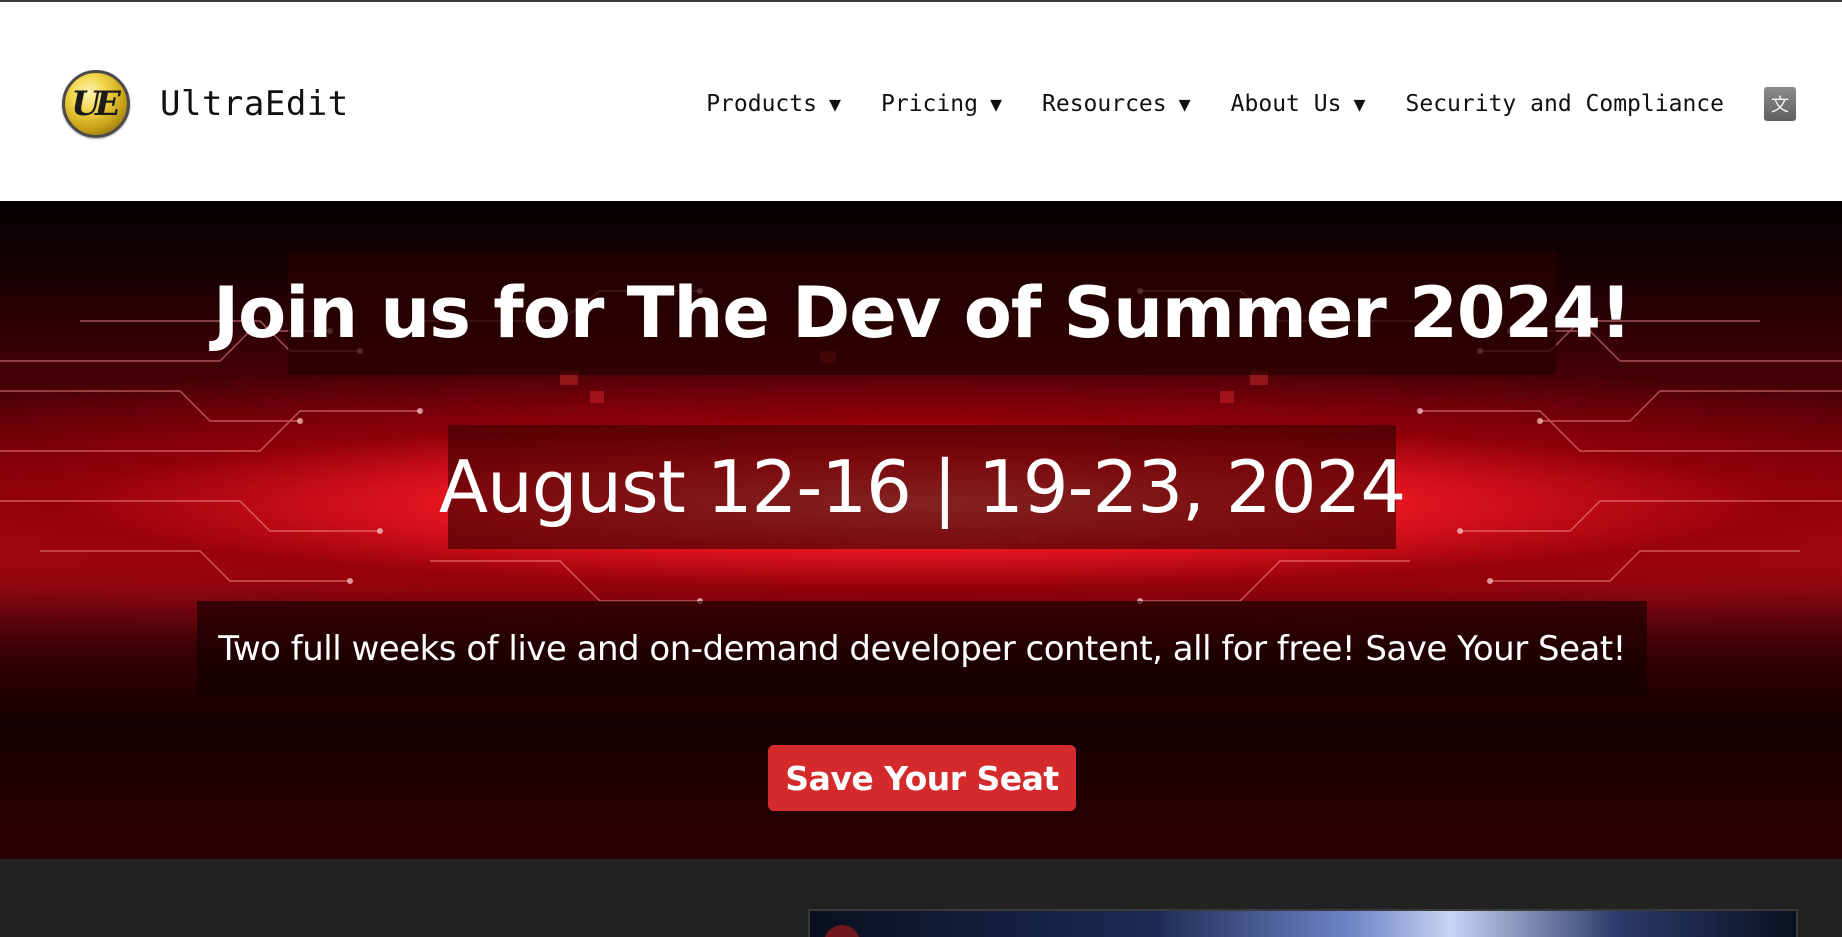  I want to click on nav-item-label: Pricing, so click(929, 104).